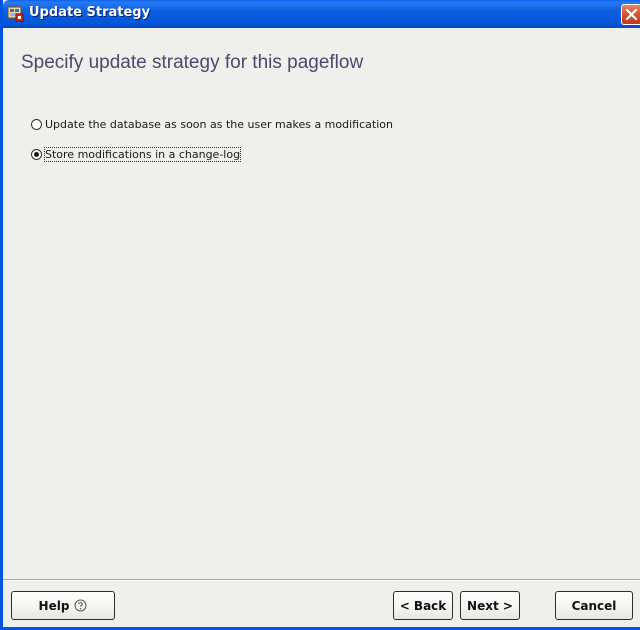  What do you see at coordinates (36, 124) in the screenshot?
I see `radio-update-immediately` at bounding box center [36, 124].